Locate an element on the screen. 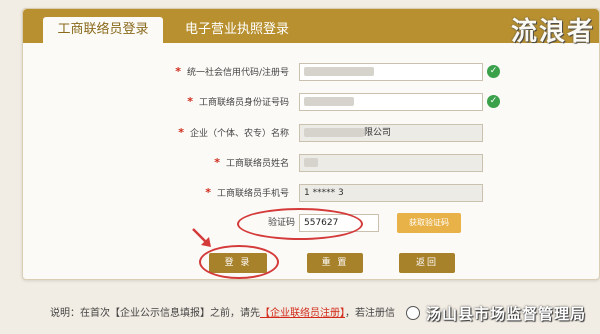  watermark-bottom: 汤山县市场监督管理局 is located at coordinates (499, 313).